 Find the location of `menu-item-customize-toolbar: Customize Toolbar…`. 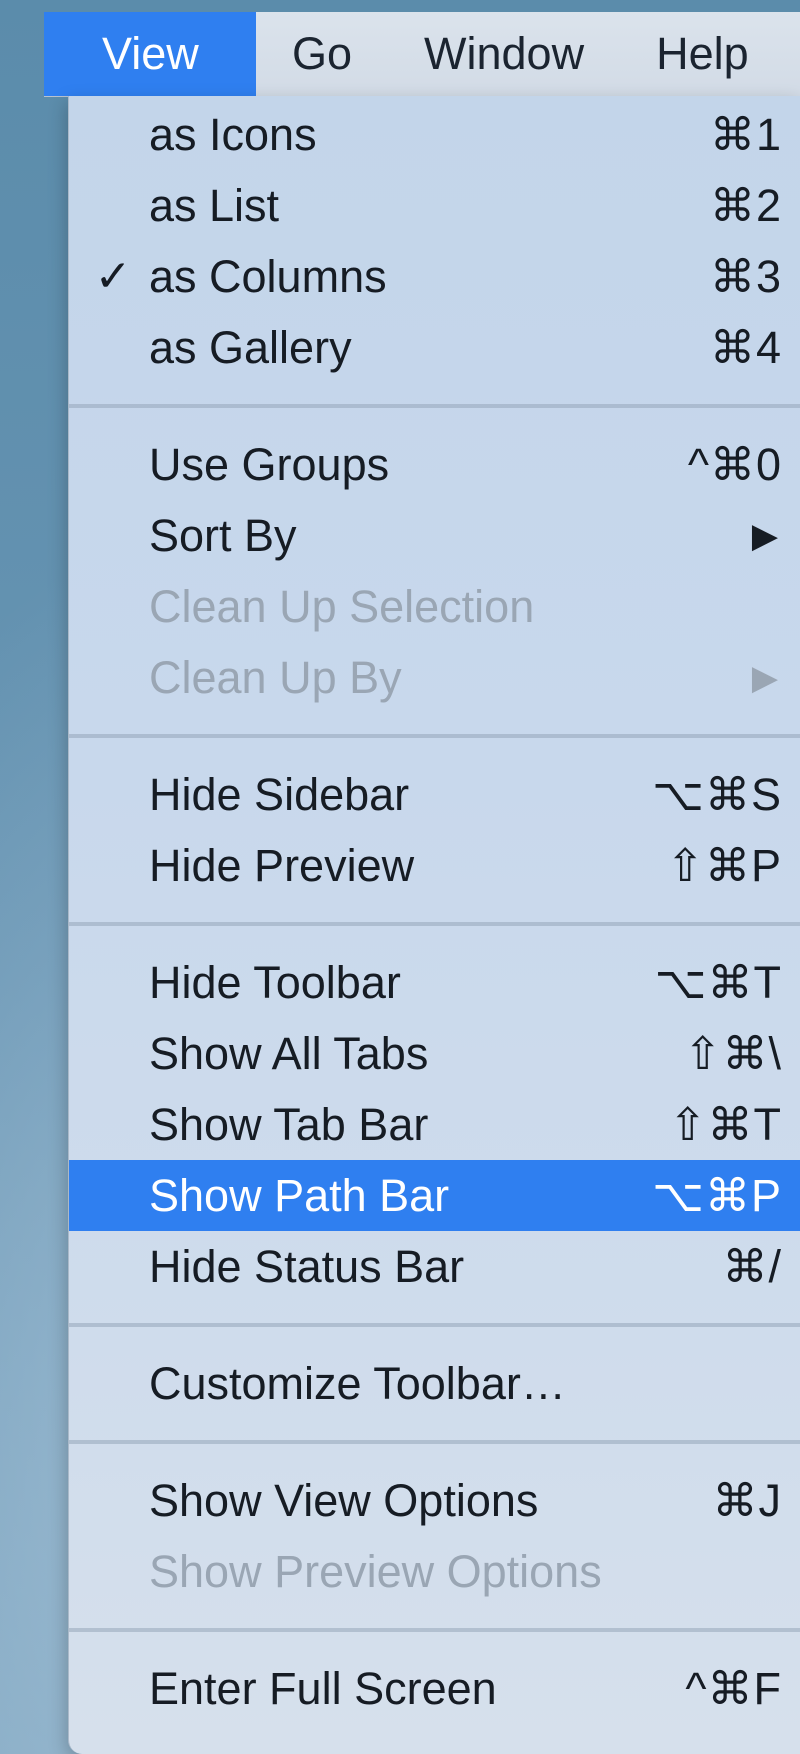

menu-item-customize-toolbar: Customize Toolbar… is located at coordinates (434, 1383).